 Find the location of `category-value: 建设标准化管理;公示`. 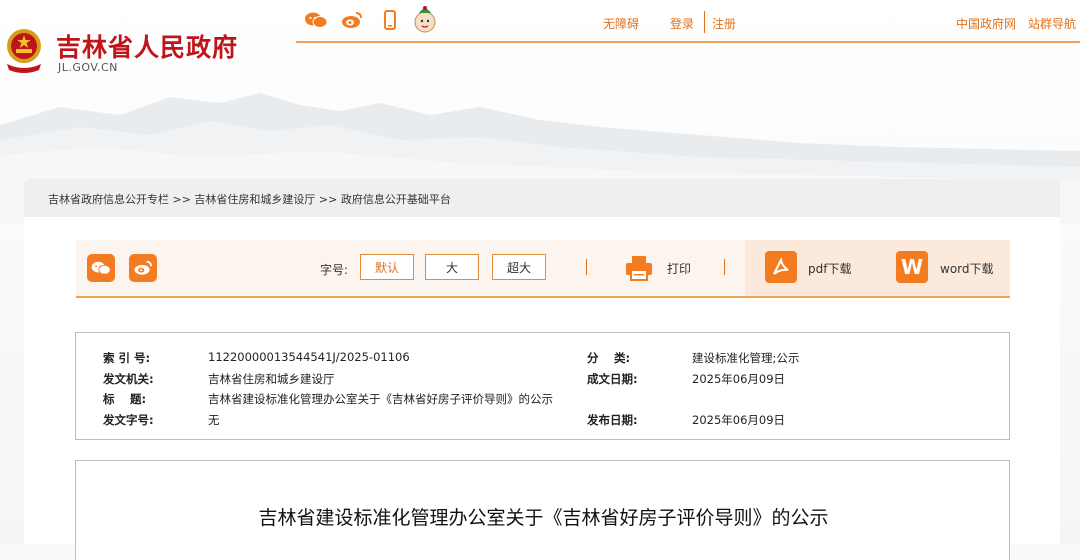

category-value: 建设标准化管理;公示 is located at coordinates (746, 358).